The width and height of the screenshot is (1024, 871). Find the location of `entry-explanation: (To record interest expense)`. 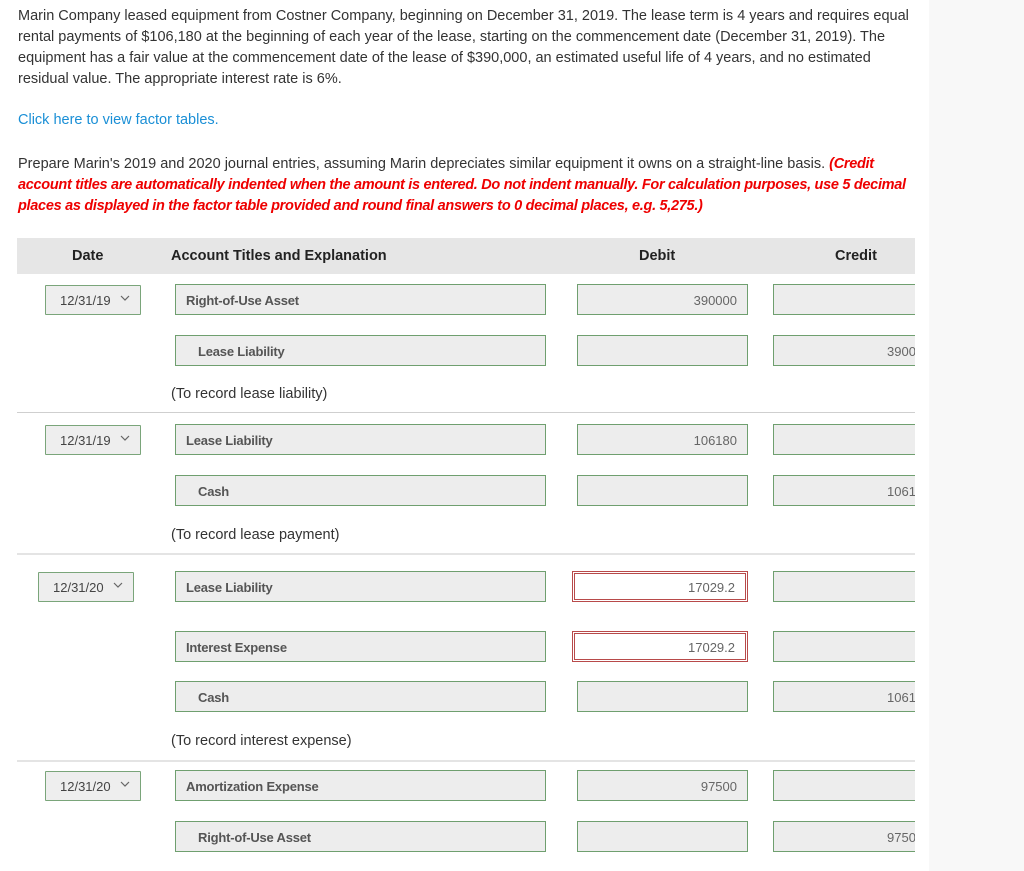

entry-explanation: (To record interest expense) is located at coordinates (261, 741).